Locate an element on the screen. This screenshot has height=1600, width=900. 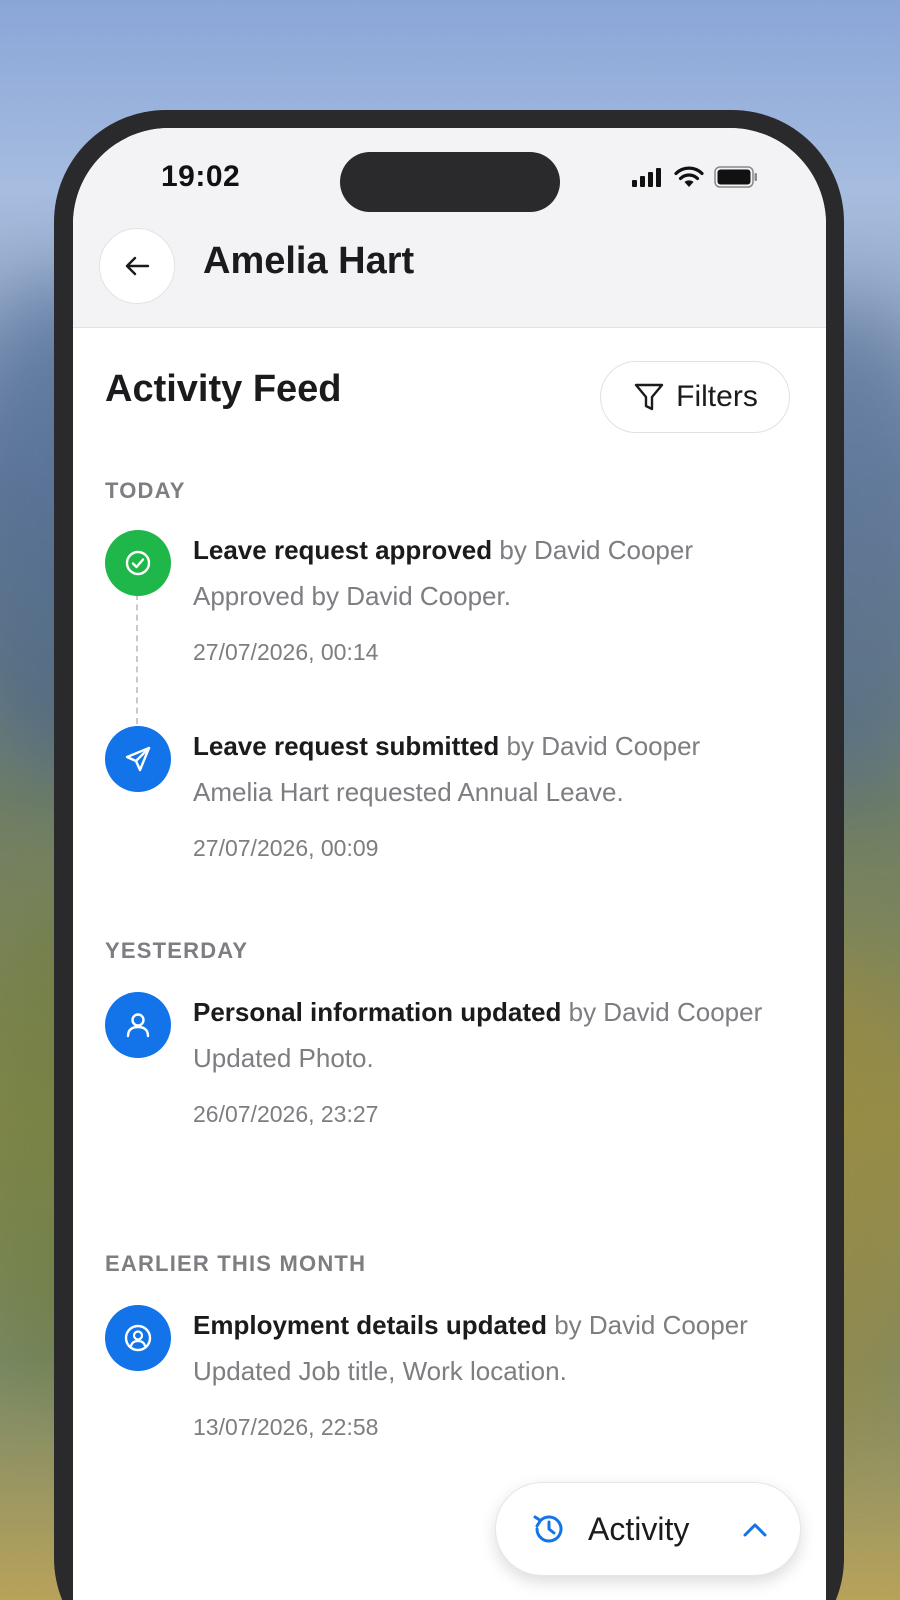
activity-description: Updated Job title, Work location. is located at coordinates (380, 1371).